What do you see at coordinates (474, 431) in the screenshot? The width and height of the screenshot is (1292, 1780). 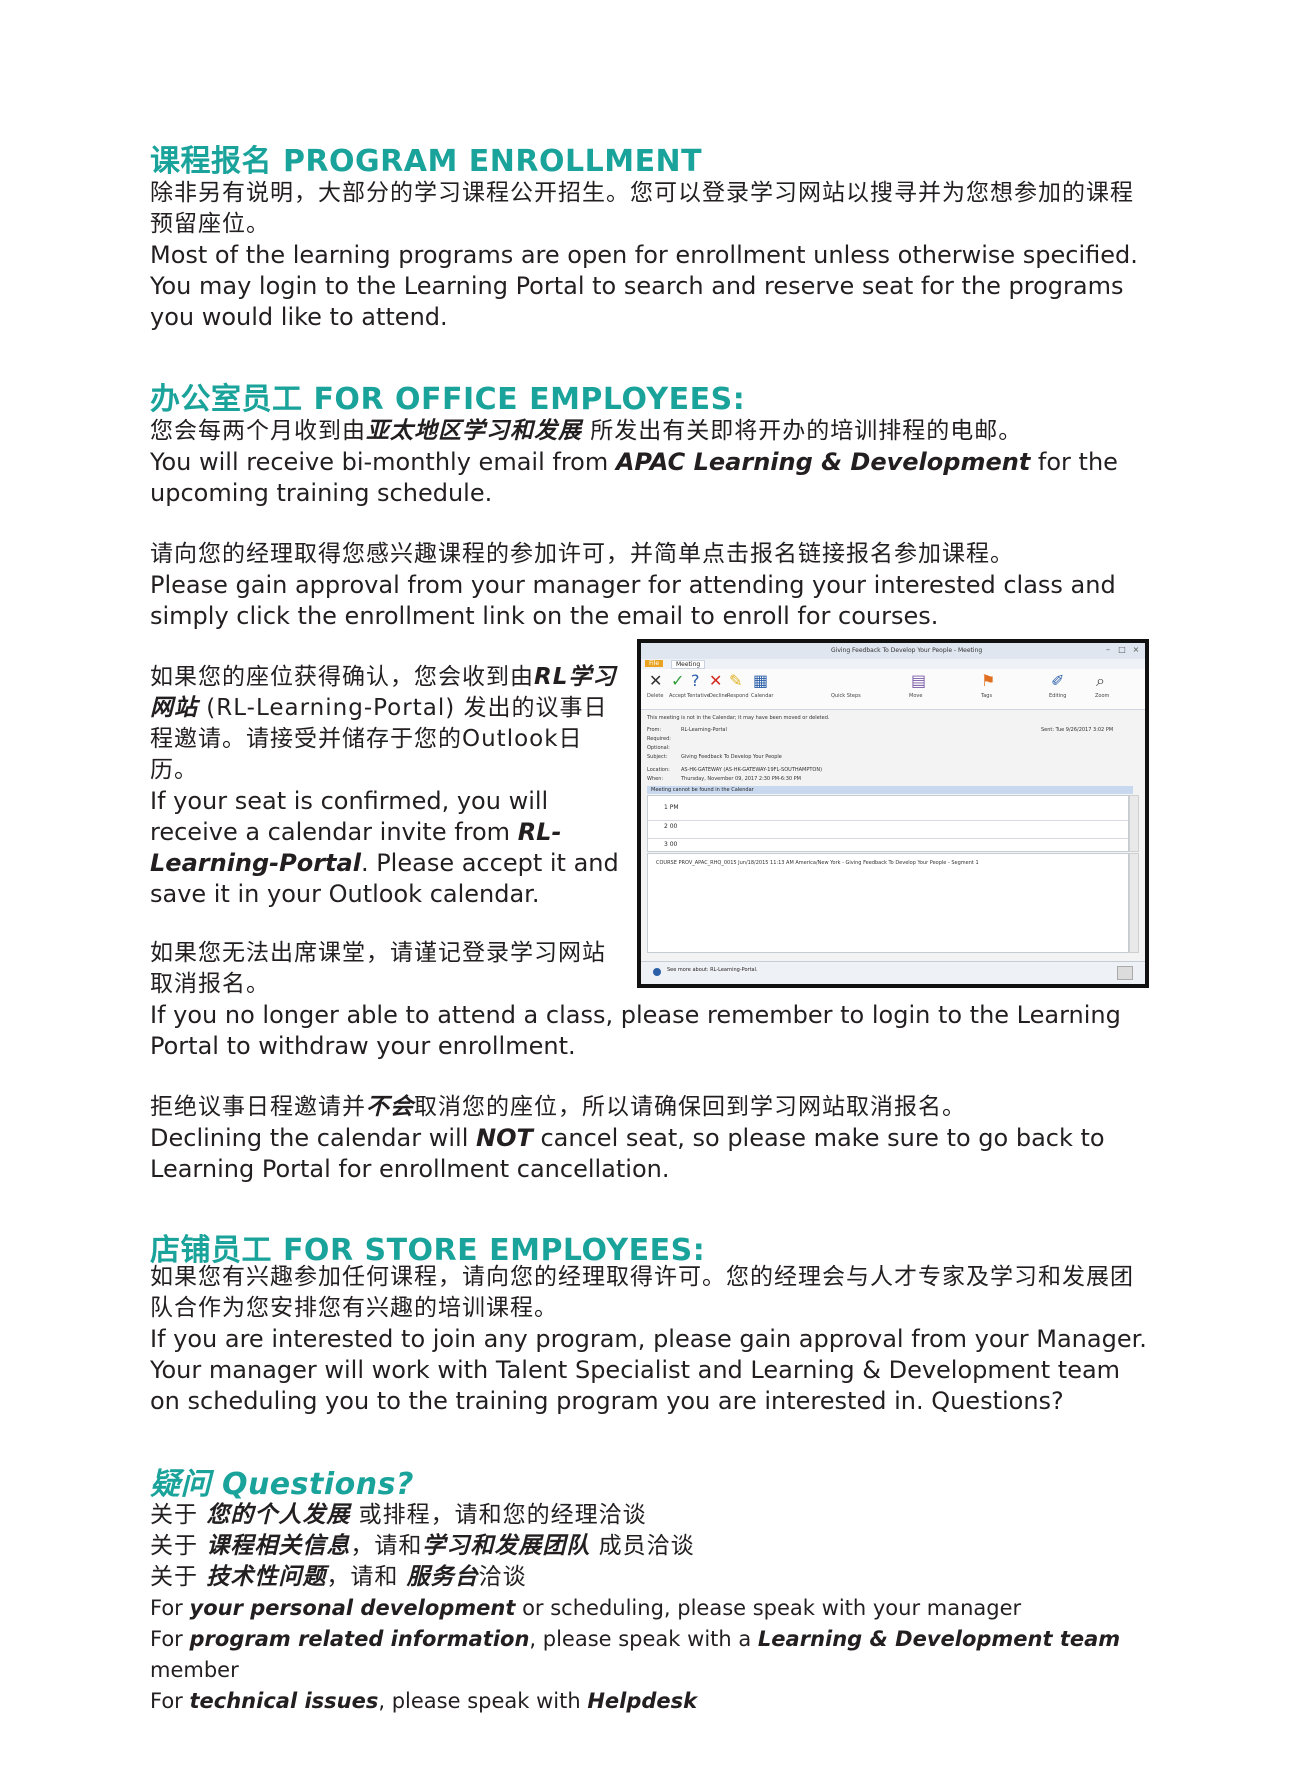 I see `apac-ld-zh: 亚太地区学习和发展` at bounding box center [474, 431].